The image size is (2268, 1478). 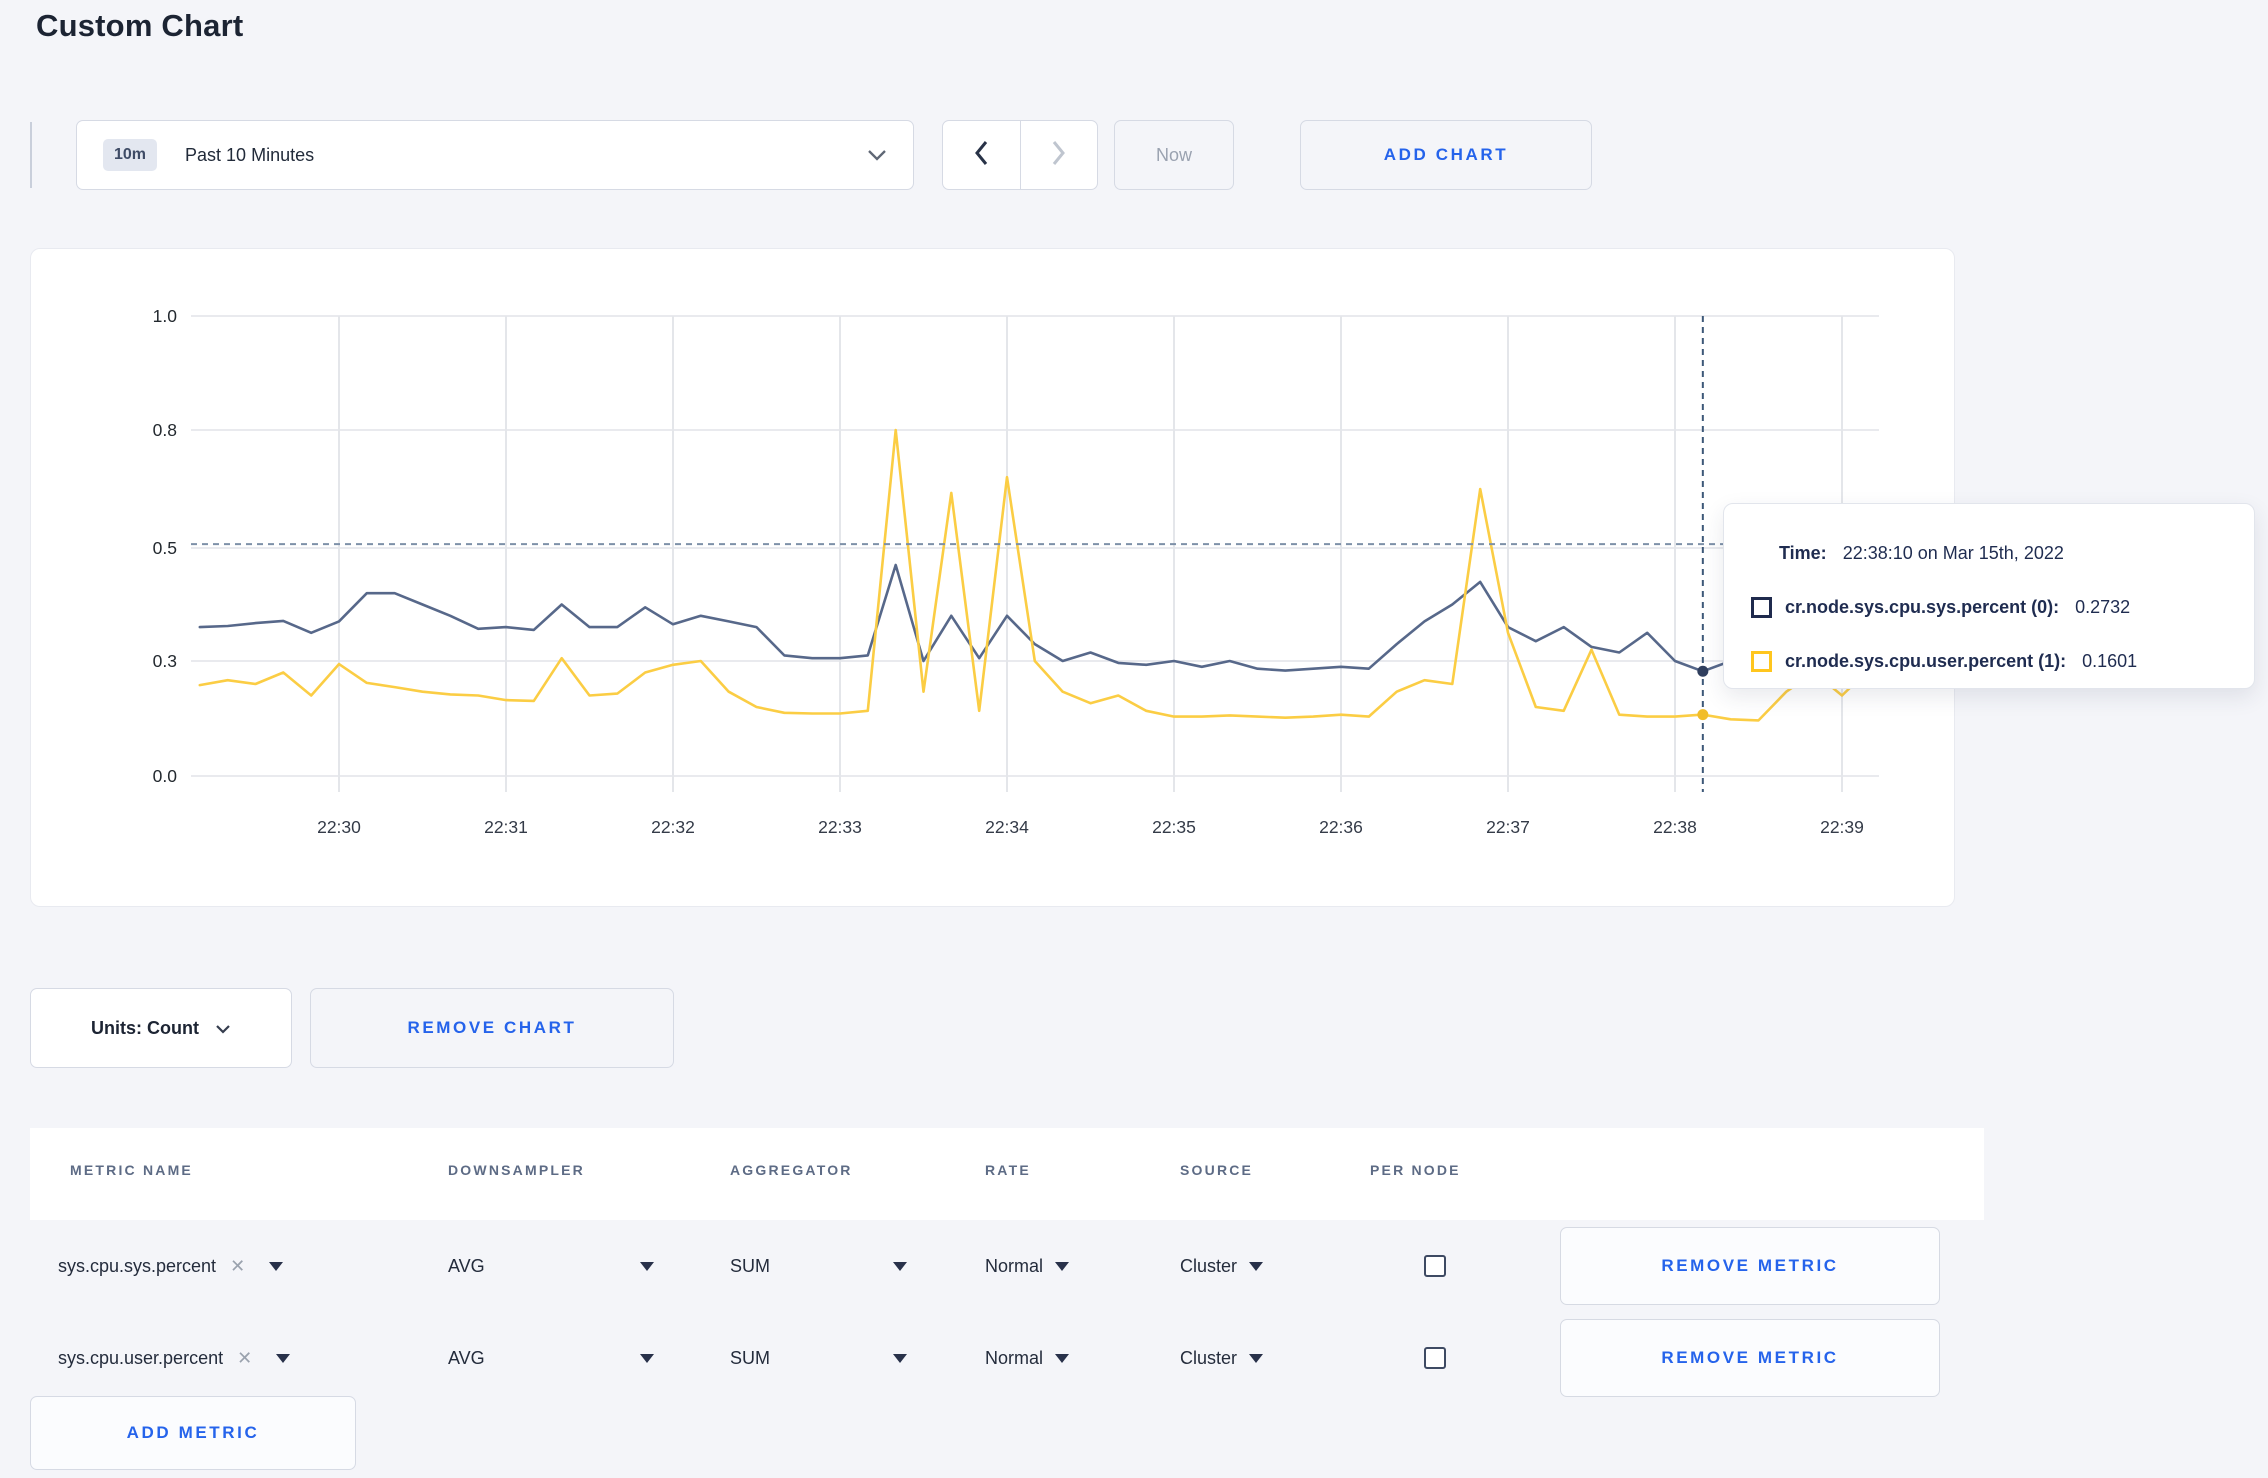 I want to click on col-header-downsampler: DOWNSAMPLER, so click(x=516, y=1170).